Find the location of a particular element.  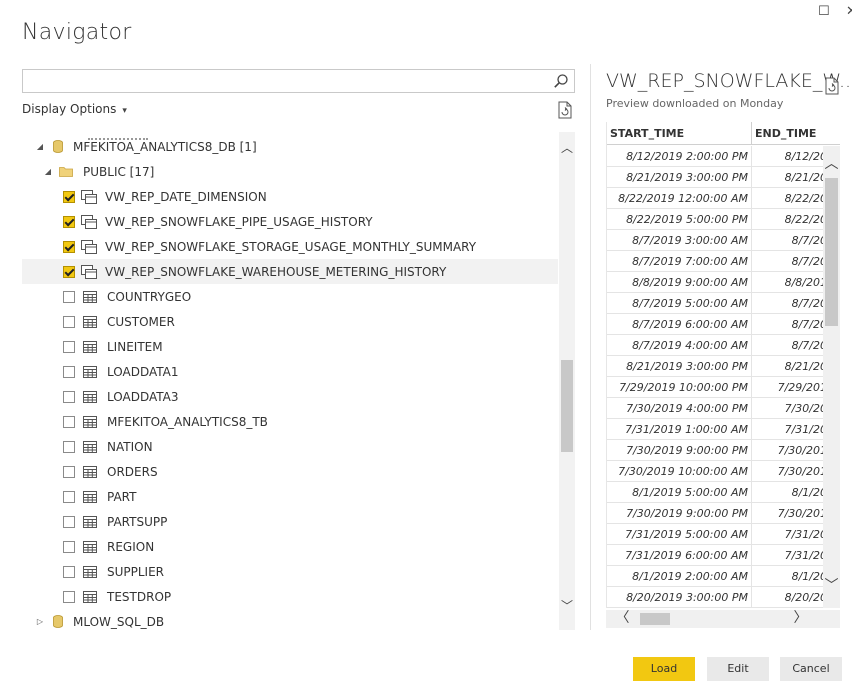

tree-item: VW_REP_SNOWFLAKE_PIPE_USAGE_HISTORY is located at coordinates (290, 221).